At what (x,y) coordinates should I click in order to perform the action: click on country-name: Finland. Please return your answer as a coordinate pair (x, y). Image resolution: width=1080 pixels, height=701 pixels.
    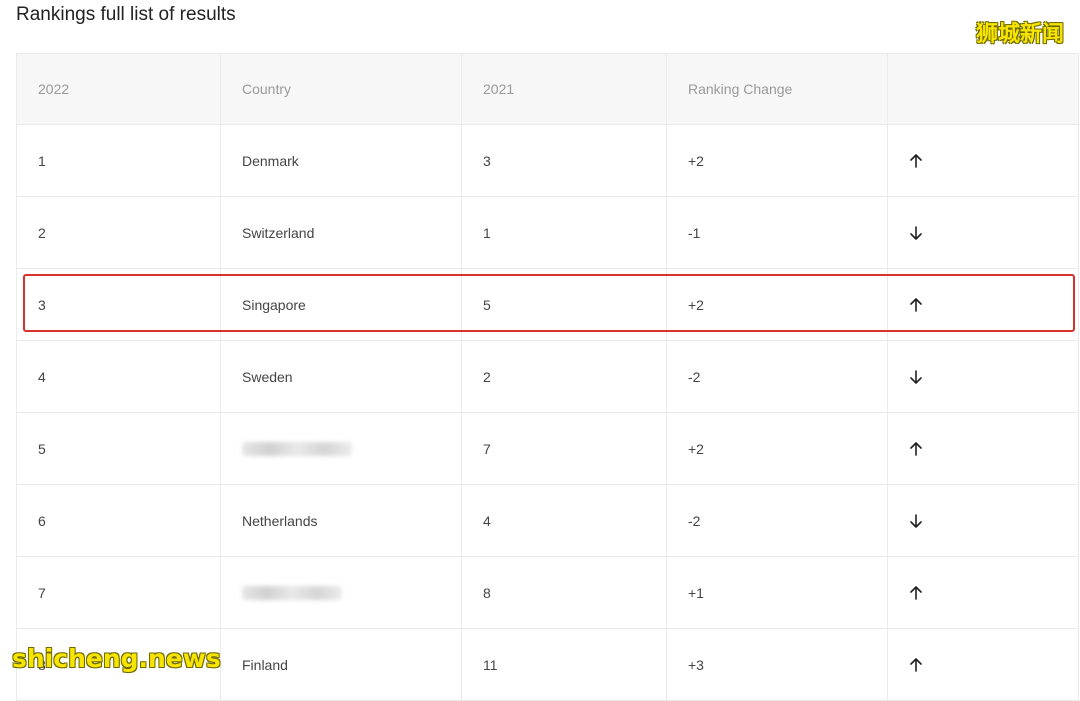
    Looking at the image, I should click on (265, 664).